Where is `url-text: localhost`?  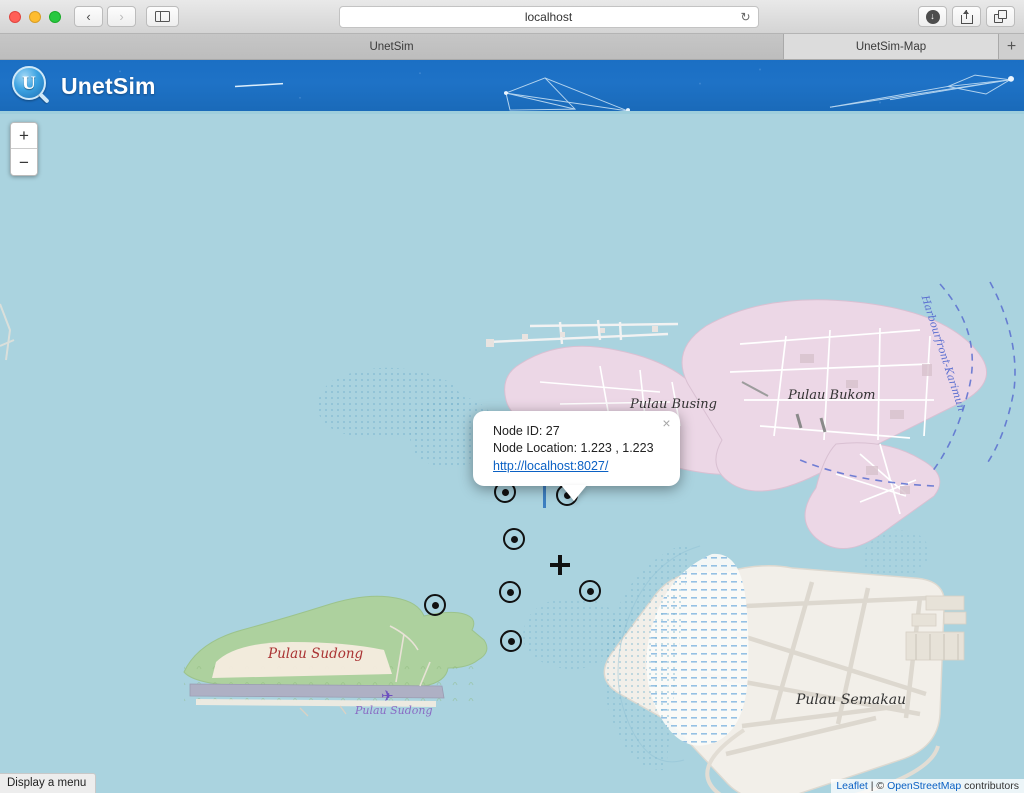 url-text: localhost is located at coordinates (548, 16).